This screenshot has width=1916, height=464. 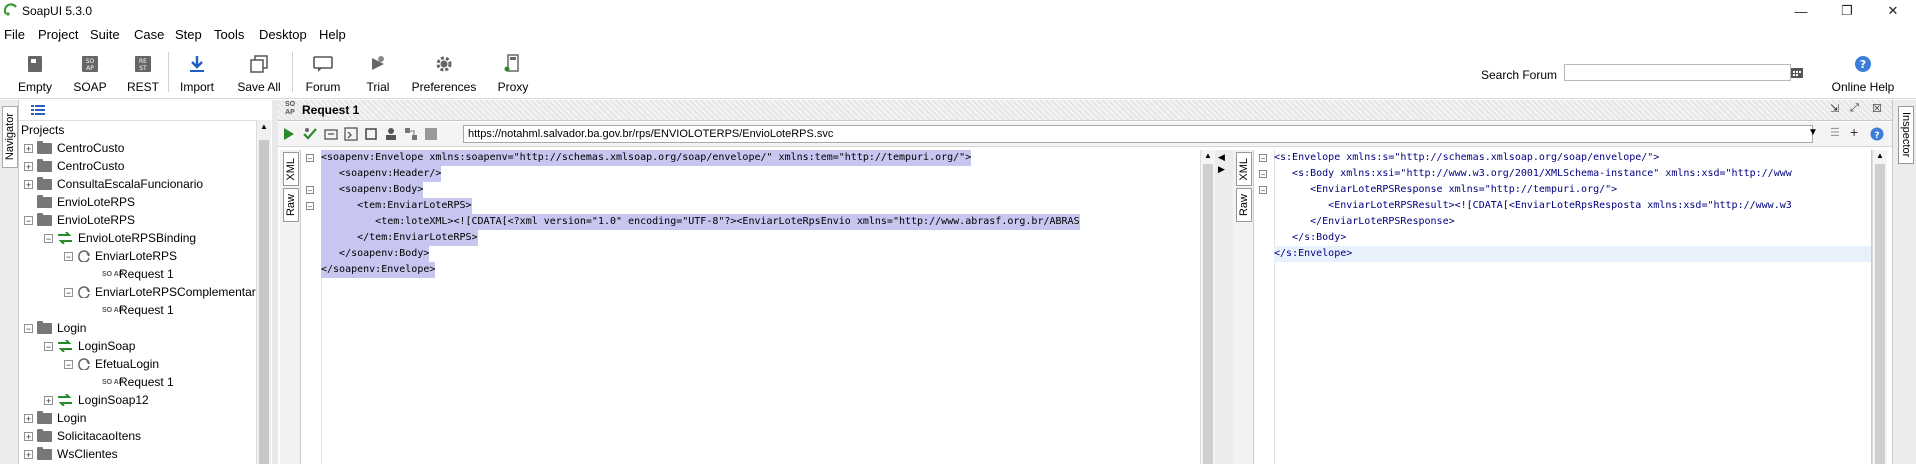 I want to click on request-response-splitter: ◀ ▶, so click(x=1224, y=307).